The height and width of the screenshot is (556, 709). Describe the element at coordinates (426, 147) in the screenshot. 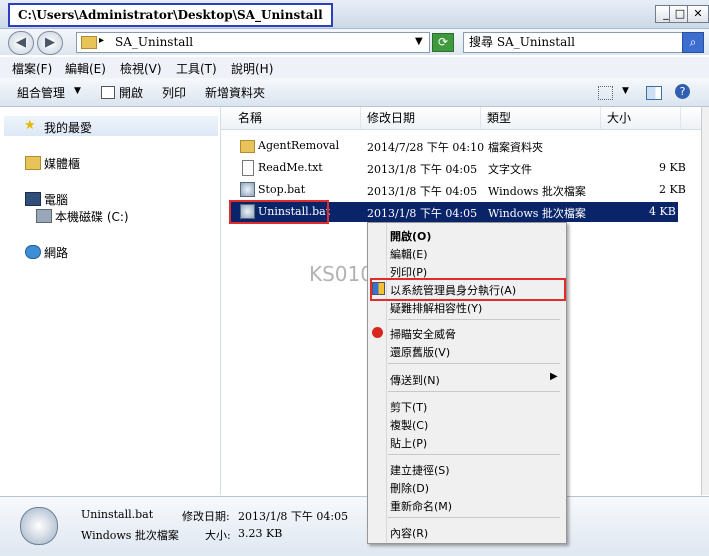

I see `file-modified: 2014/7/28 下午 04:10` at that location.